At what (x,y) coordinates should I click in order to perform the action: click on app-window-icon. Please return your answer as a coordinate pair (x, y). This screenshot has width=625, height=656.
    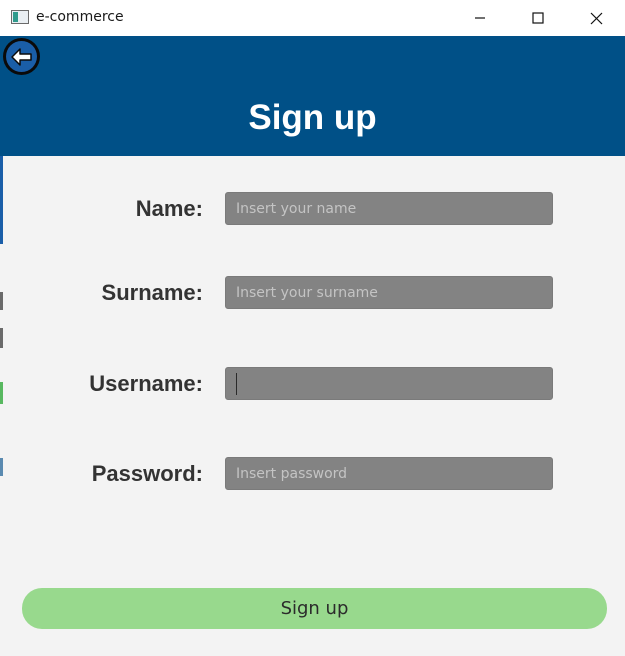
    Looking at the image, I should click on (20, 17).